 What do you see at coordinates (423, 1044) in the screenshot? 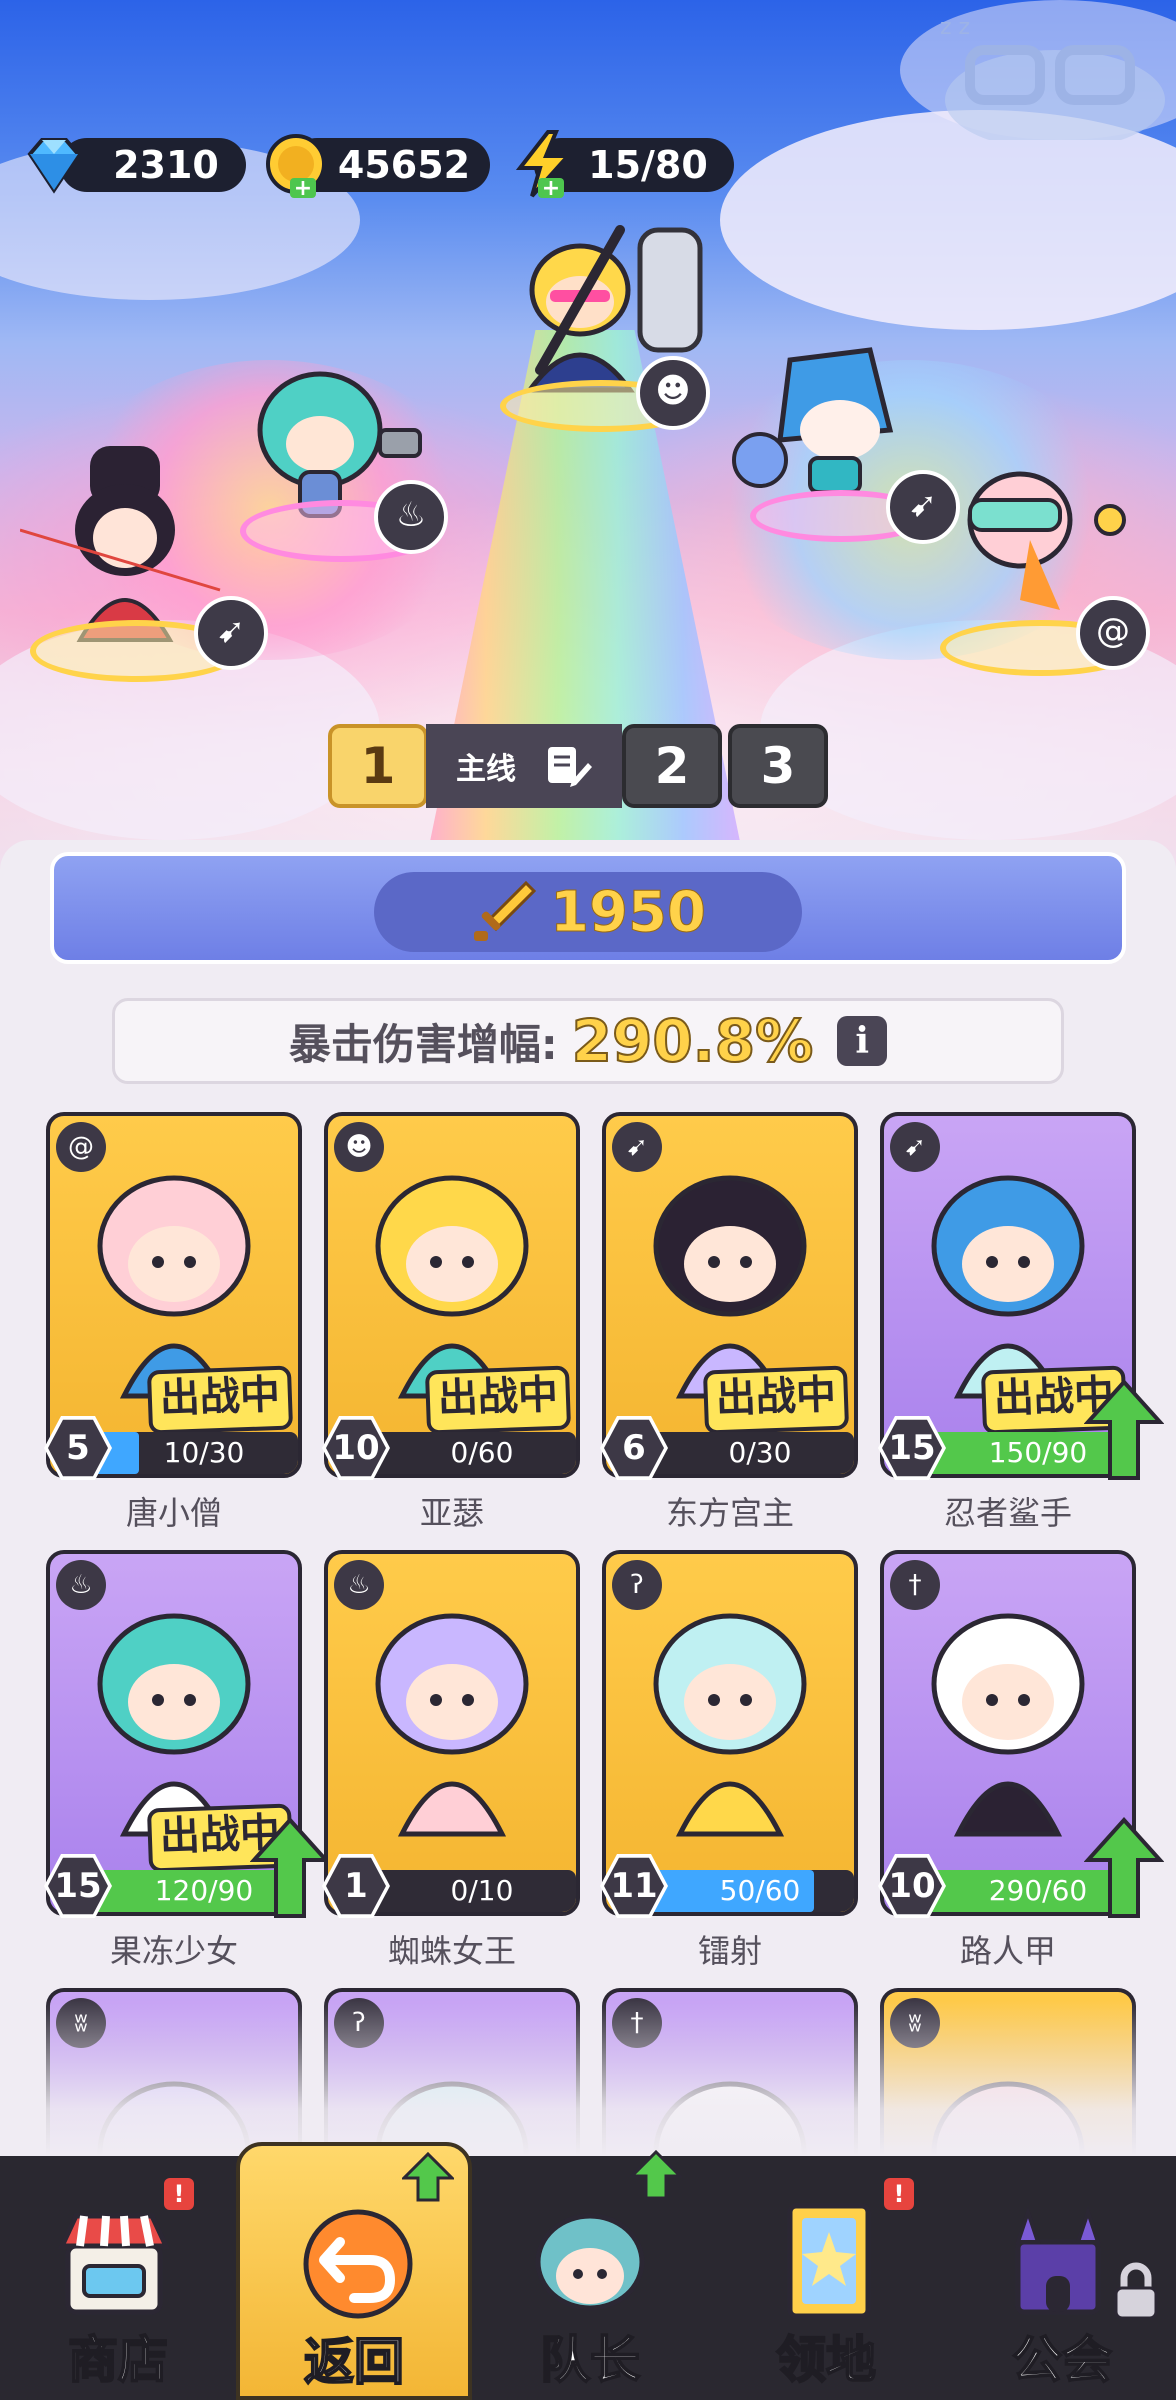
I see `crit-label: 暴击伤害增幅:` at bounding box center [423, 1044].